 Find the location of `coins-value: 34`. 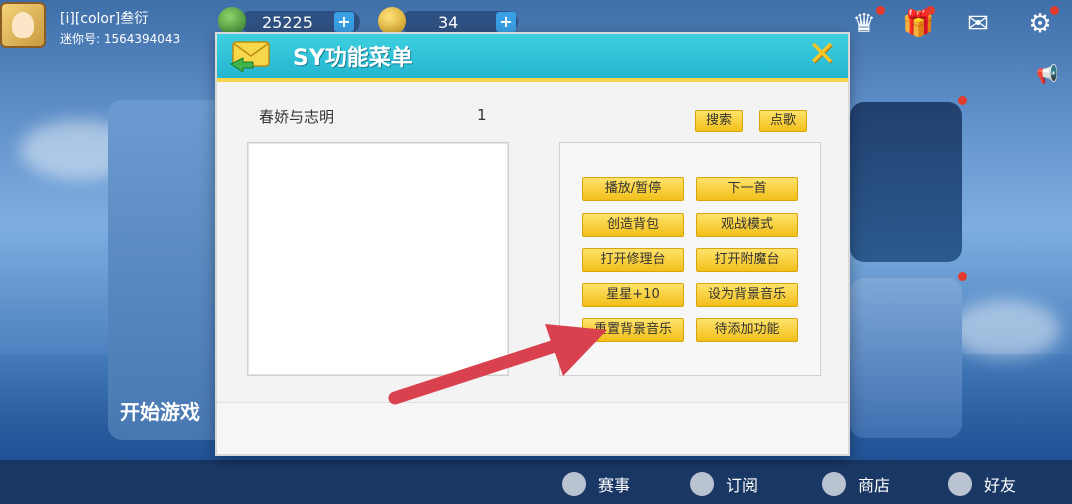

coins-value: 34 is located at coordinates (448, 22).